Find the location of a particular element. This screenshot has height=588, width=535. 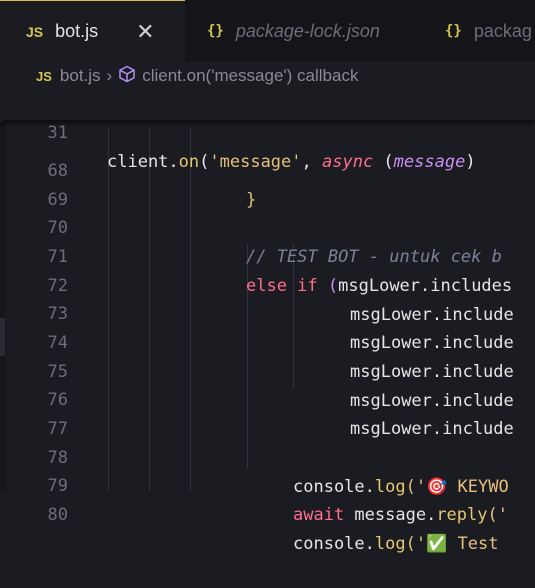

code-line: 70 // TEST BOT - untuk cek b is located at coordinates (267, 226).